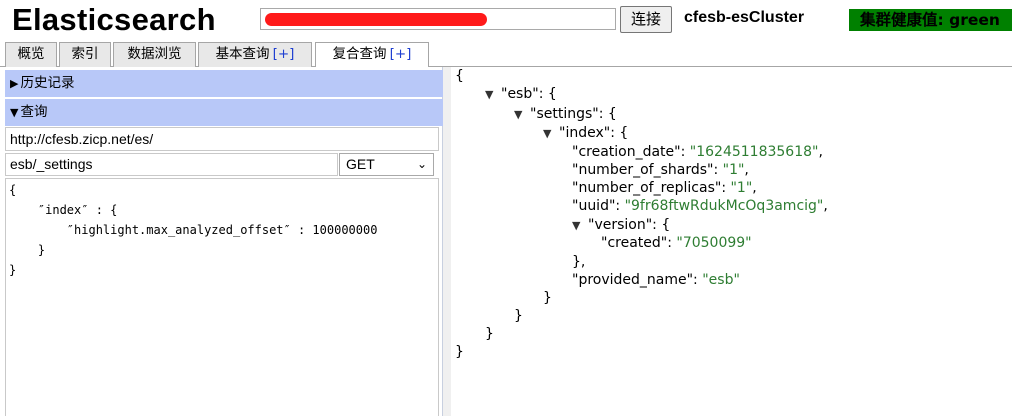  What do you see at coordinates (171, 164) in the screenshot?
I see `request-path-input: esb/_settings` at bounding box center [171, 164].